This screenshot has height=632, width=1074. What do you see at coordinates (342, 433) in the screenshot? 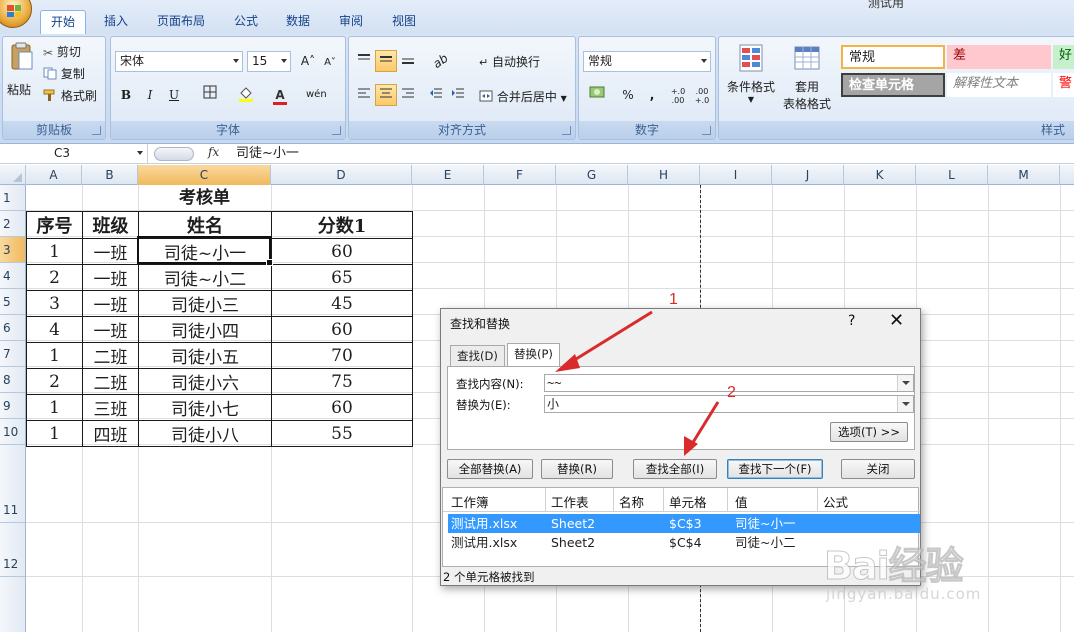
I see `table-cell: 55` at bounding box center [342, 433].